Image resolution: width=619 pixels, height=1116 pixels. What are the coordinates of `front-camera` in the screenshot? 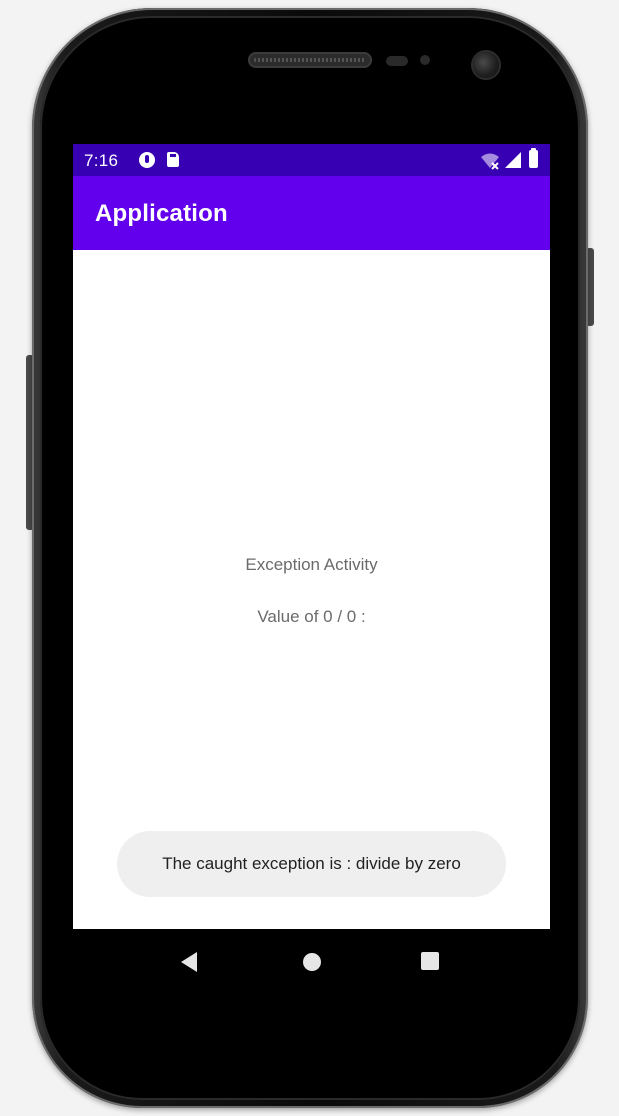 It's located at (486, 65).